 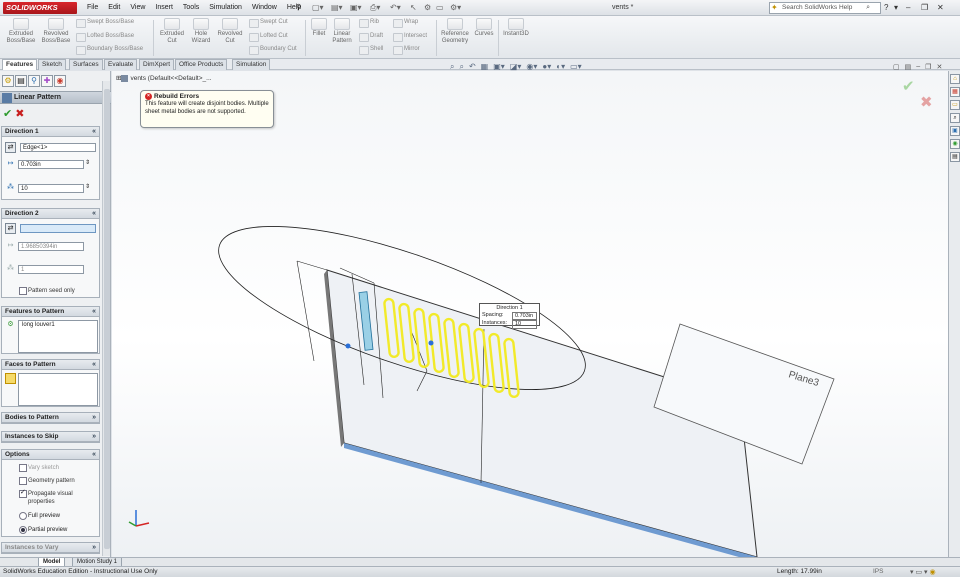 I want to click on shell-button: Shell, so click(x=371, y=50).